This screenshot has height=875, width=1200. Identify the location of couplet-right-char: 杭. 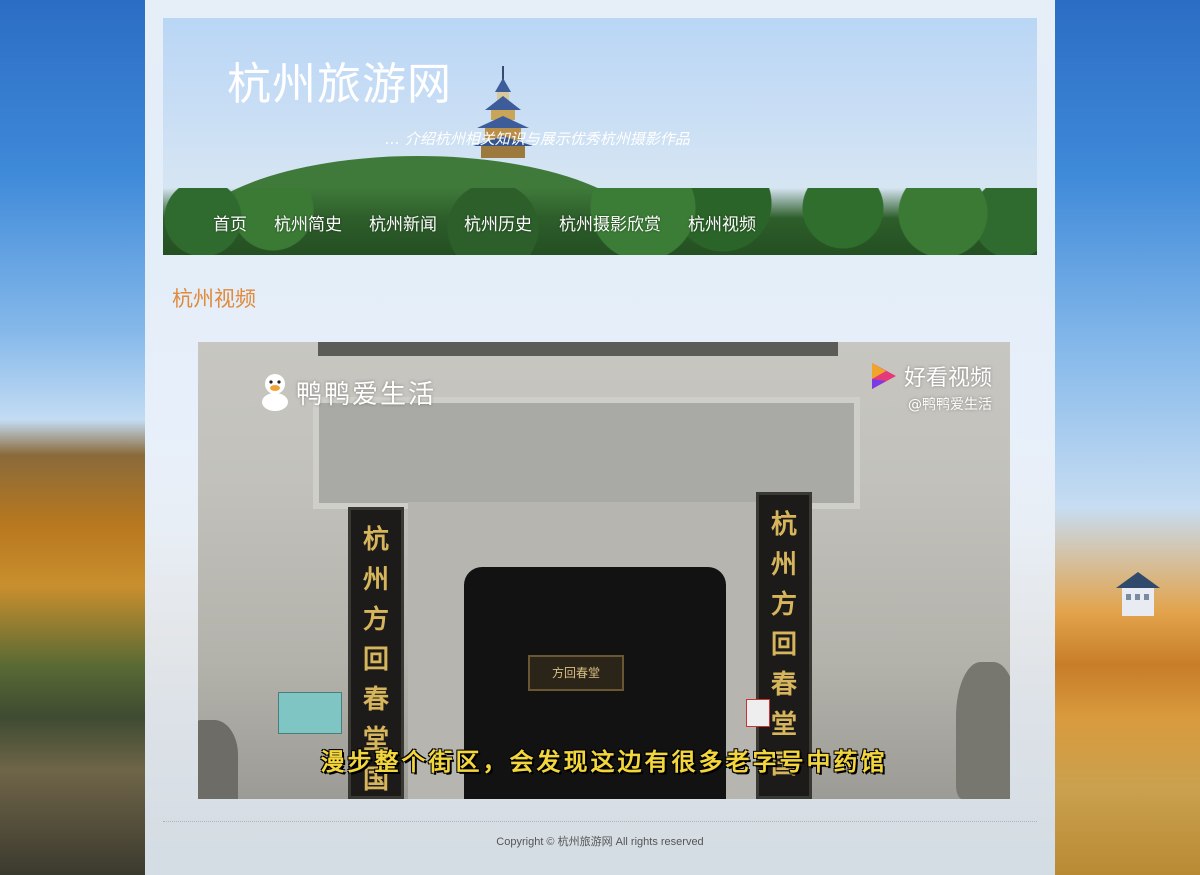
(783, 525).